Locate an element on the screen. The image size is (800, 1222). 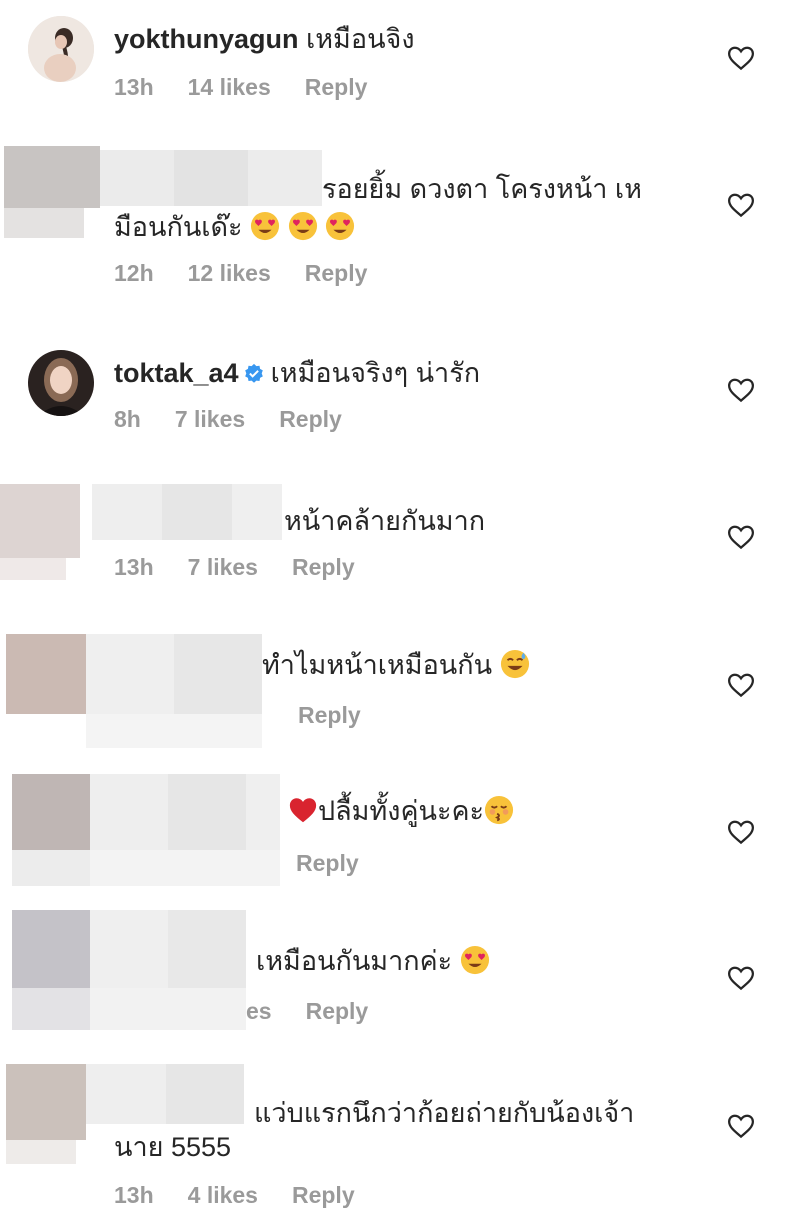
comment-likes: 12 likes is located at coordinates (229, 273).